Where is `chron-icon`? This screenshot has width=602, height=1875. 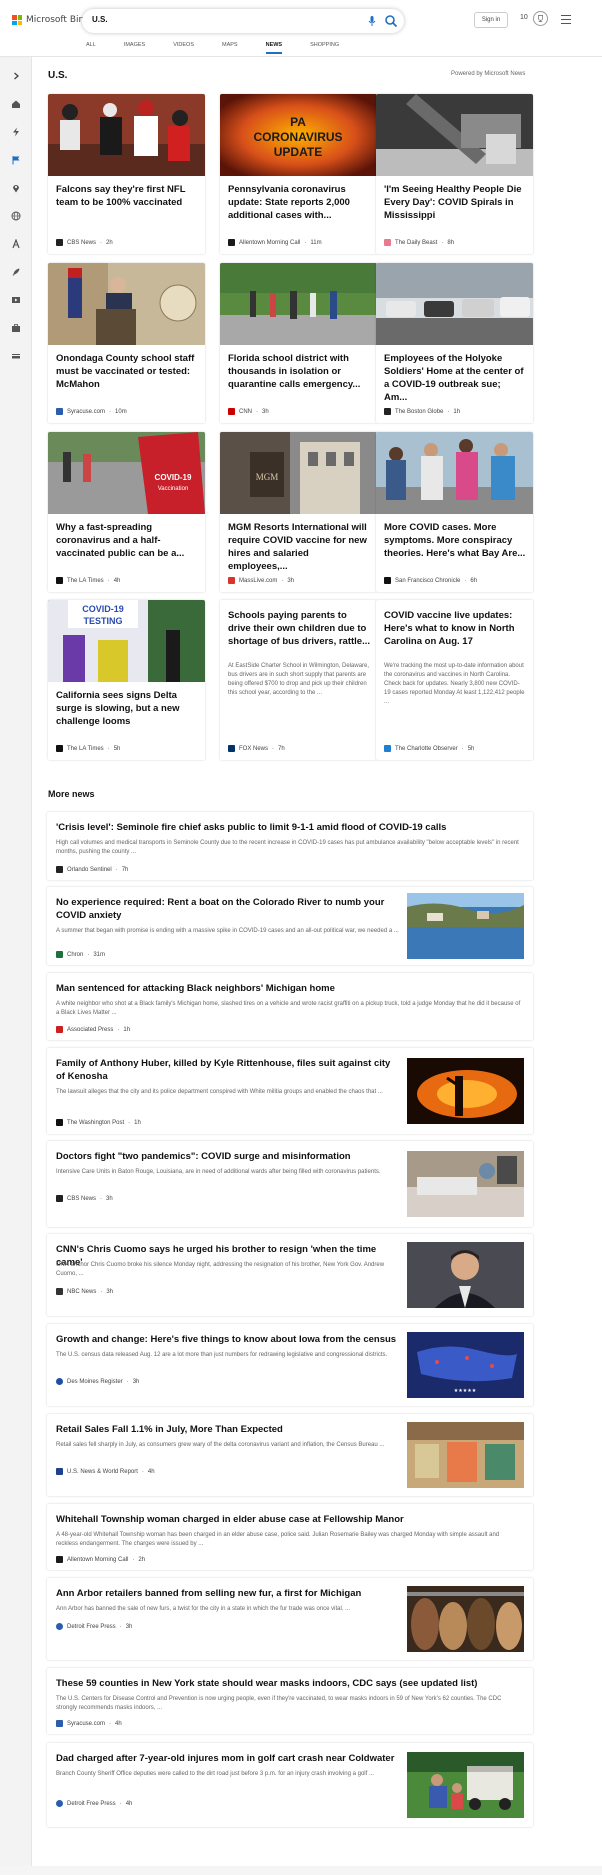 chron-icon is located at coordinates (59, 954).